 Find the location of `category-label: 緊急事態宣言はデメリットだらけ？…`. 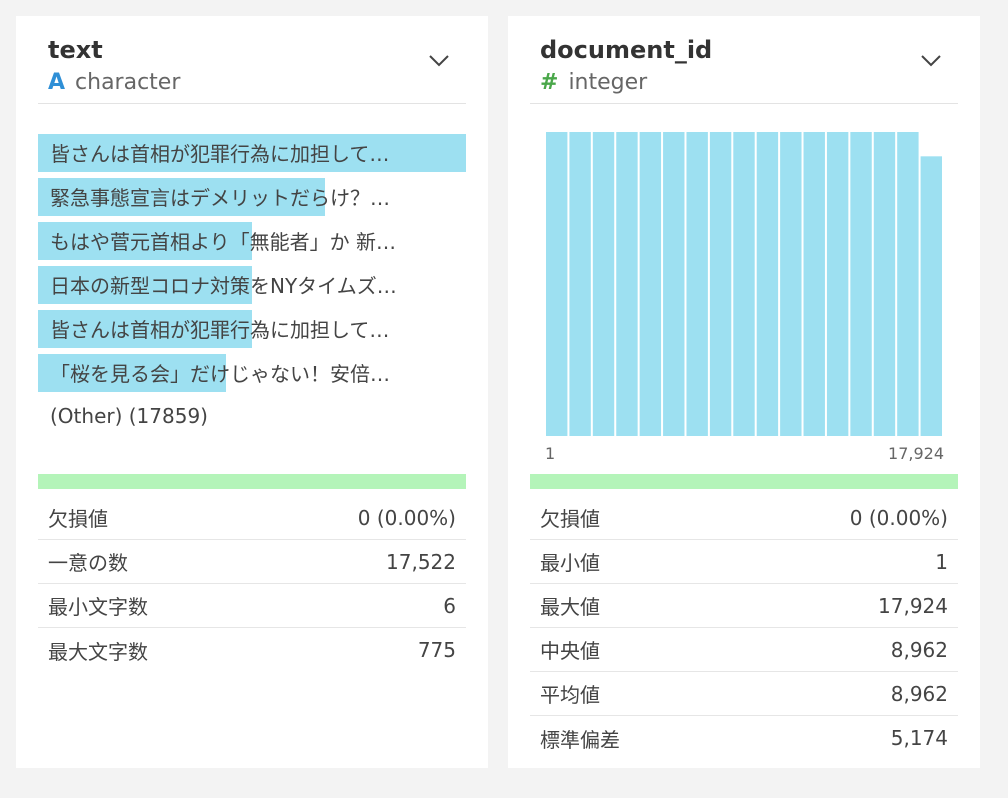

category-label: 緊急事態宣言はデメリットだらけ？… is located at coordinates (220, 198).